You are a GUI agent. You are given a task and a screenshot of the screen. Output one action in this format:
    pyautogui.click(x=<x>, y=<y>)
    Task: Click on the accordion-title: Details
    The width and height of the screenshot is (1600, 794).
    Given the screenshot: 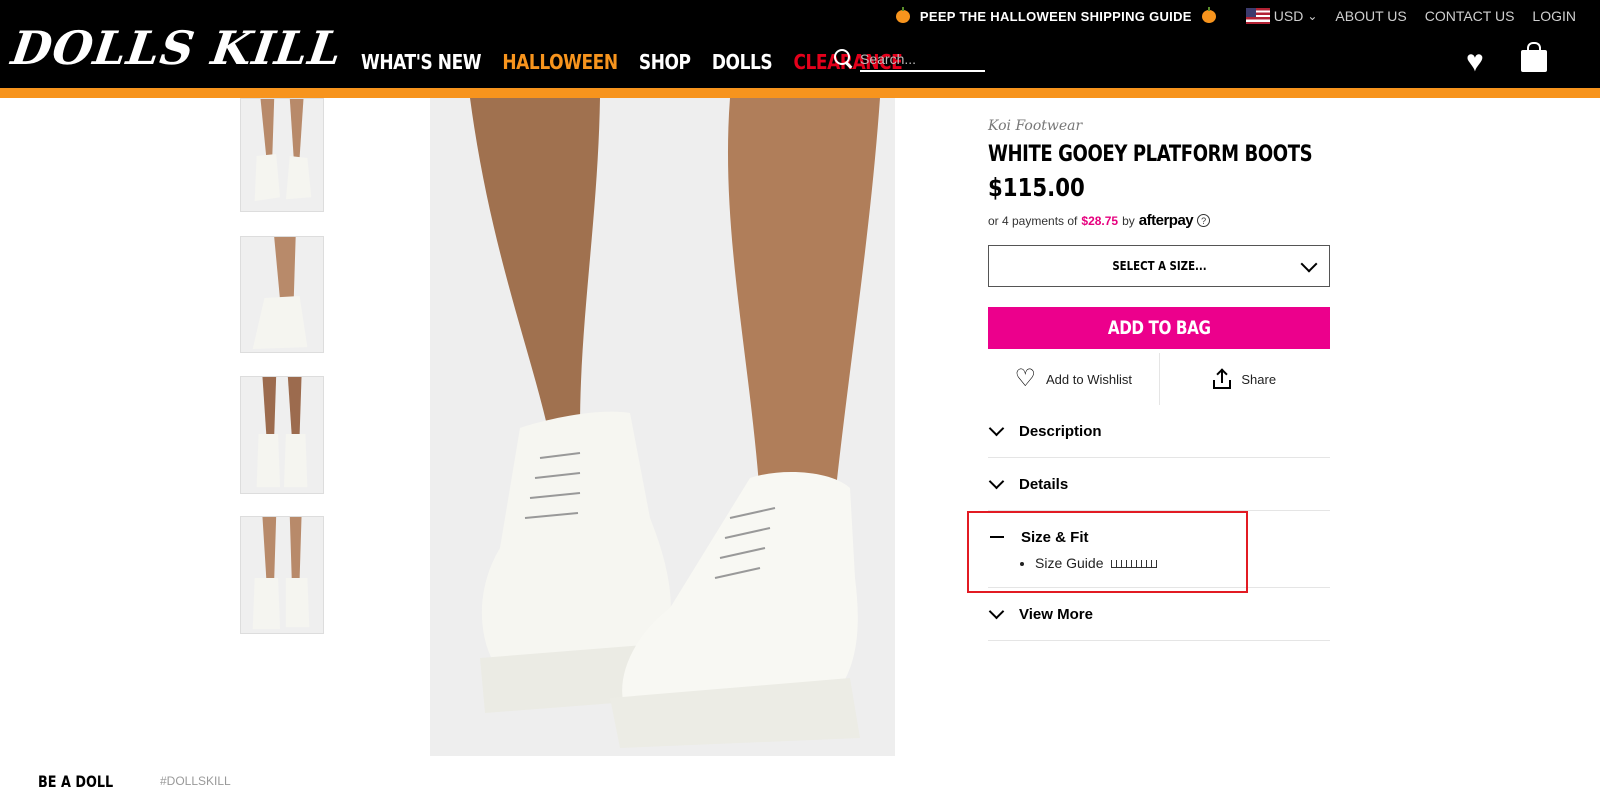 What is the action you would take?
    pyautogui.click(x=1044, y=484)
    